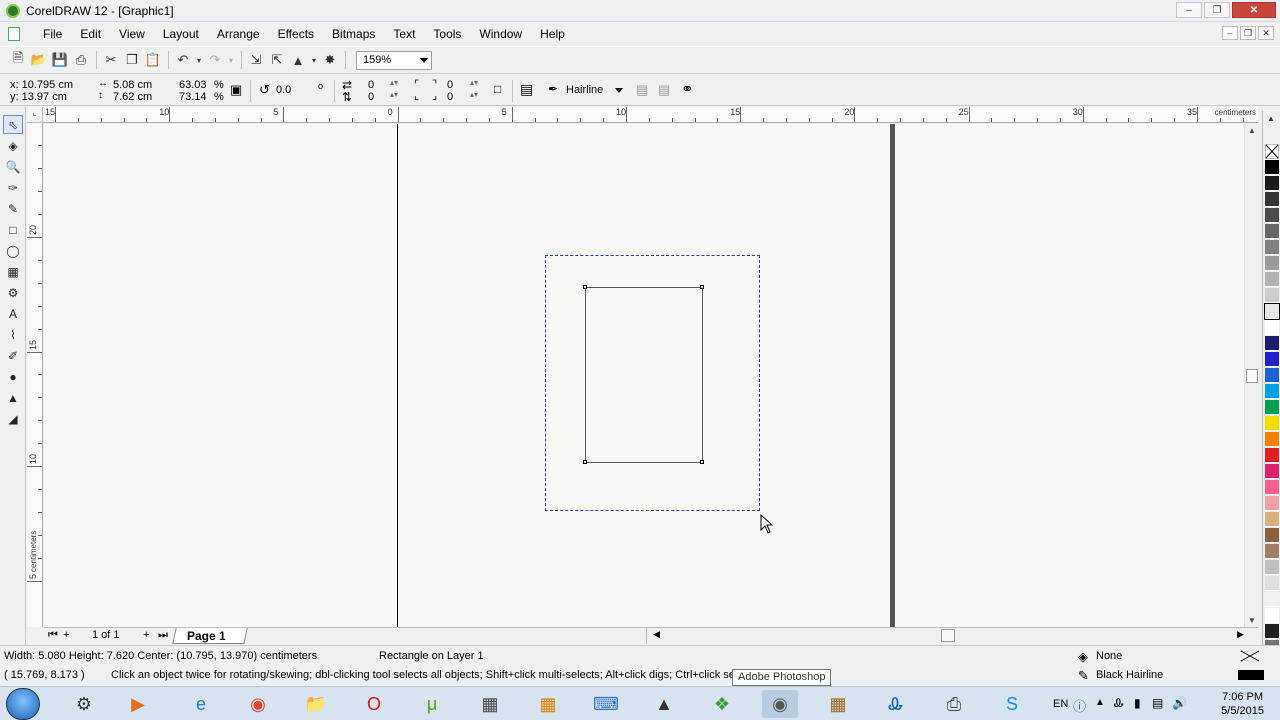 Image resolution: width=1280 pixels, height=720 pixels. What do you see at coordinates (84, 704) in the screenshot?
I see `search-app-icon: ⚙` at bounding box center [84, 704].